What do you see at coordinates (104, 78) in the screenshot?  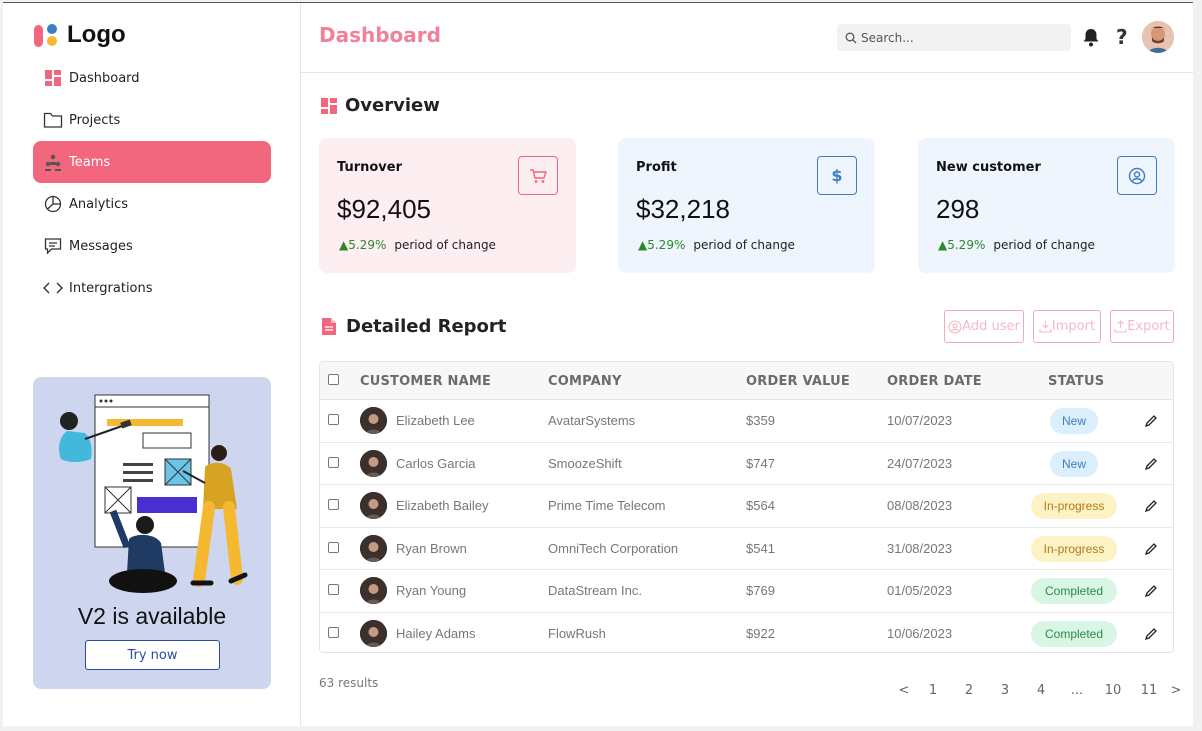 I see `sidebar-item-label: Dashboard` at bounding box center [104, 78].